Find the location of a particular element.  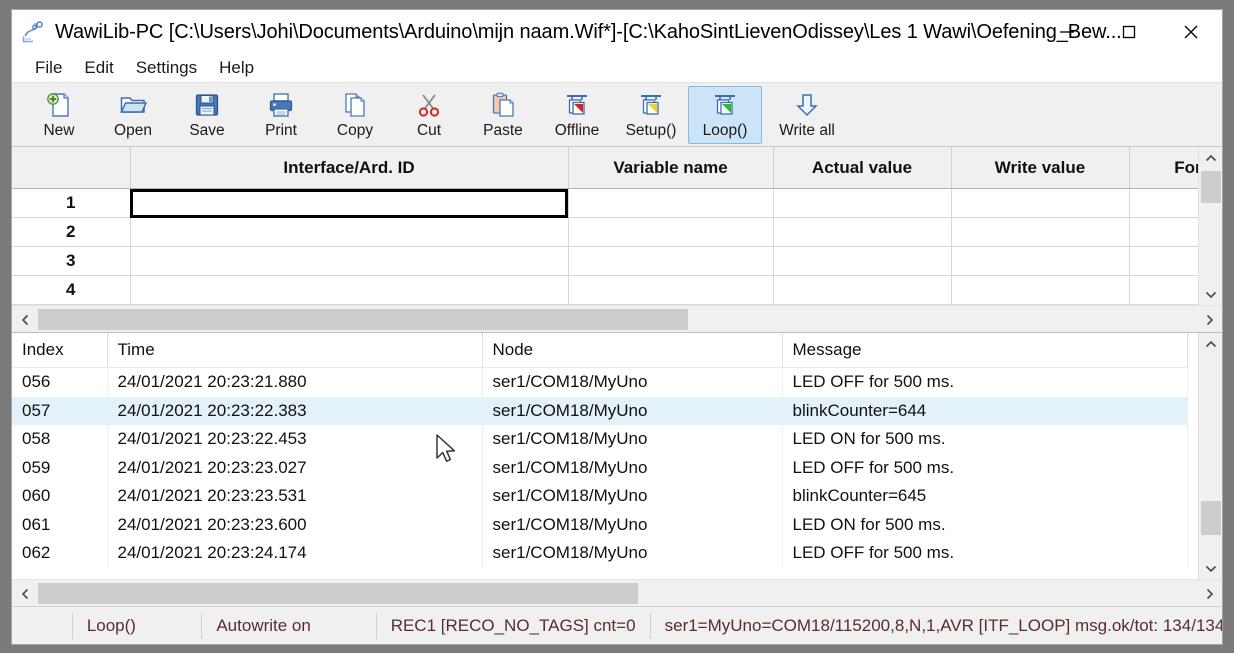

minimize-button is located at coordinates (1067, 32).